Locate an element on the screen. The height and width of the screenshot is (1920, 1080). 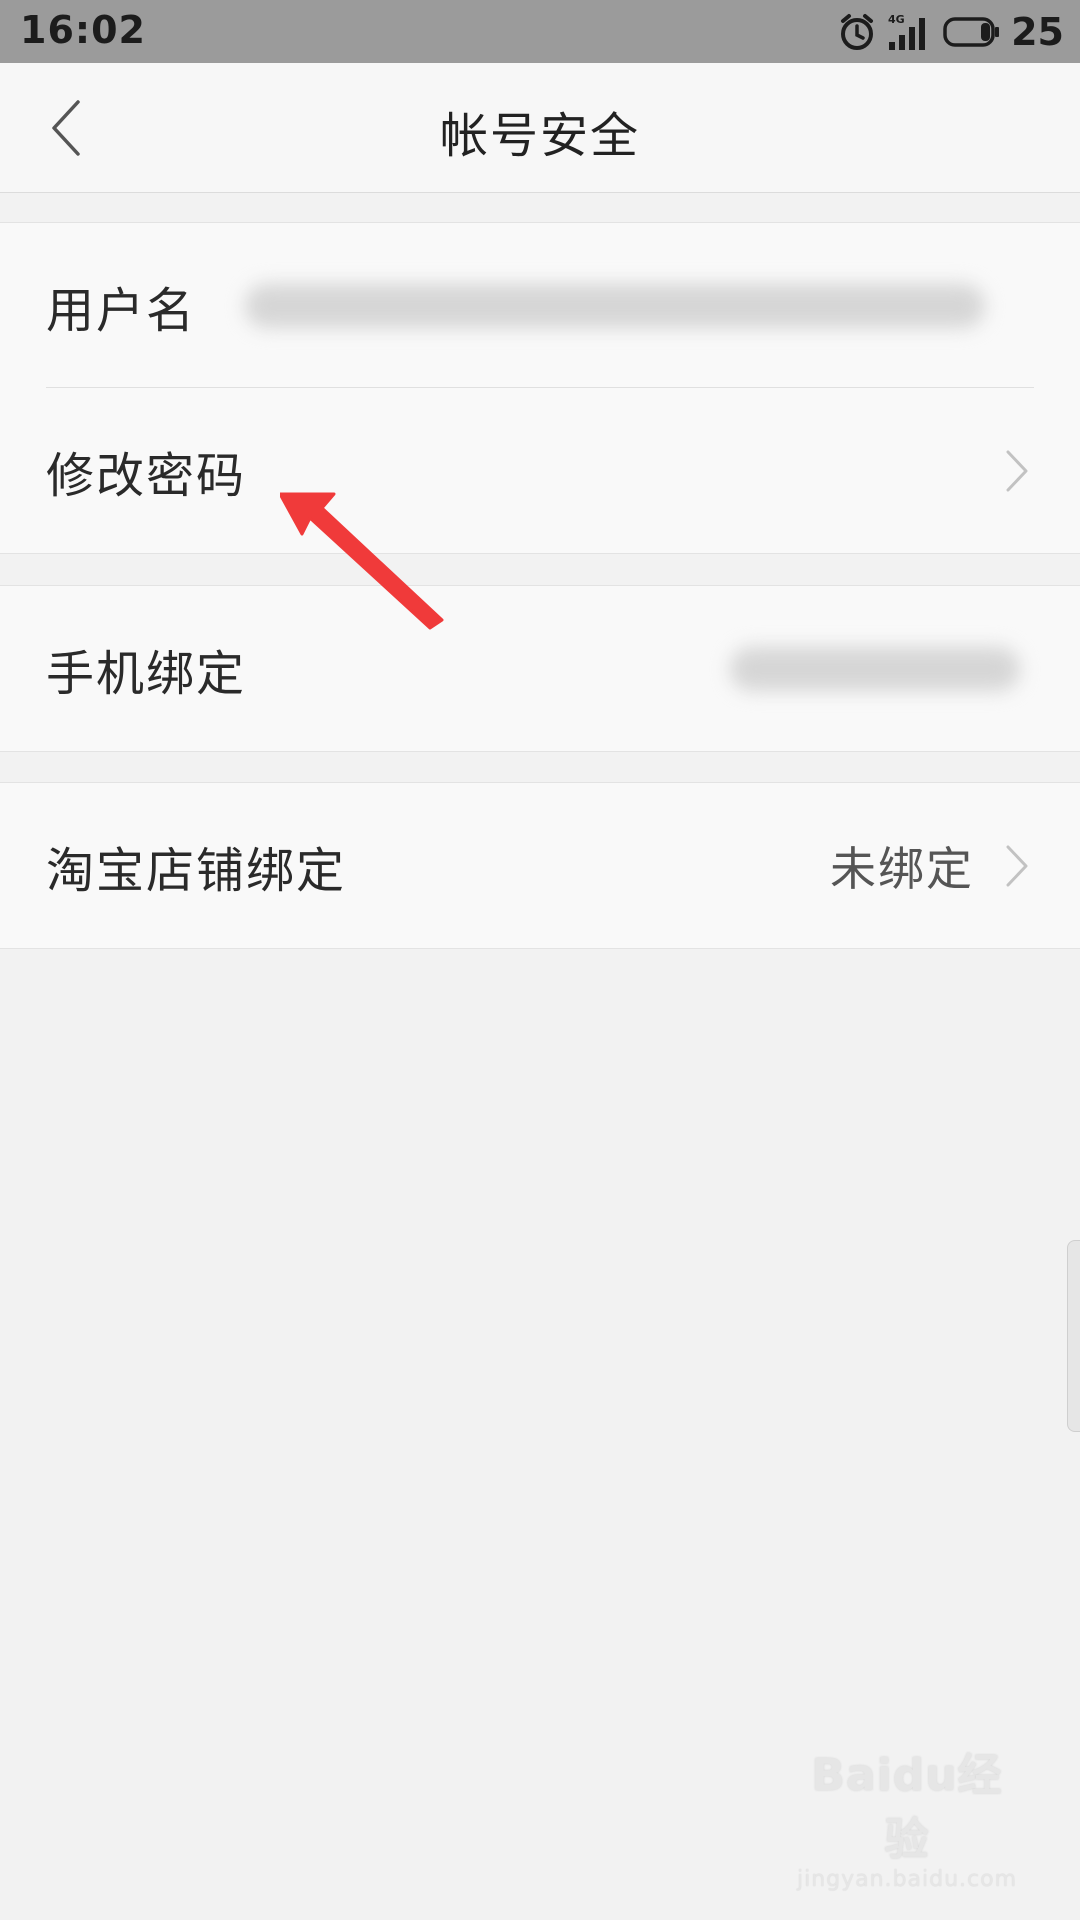
annotation-arrow is located at coordinates (362, 561).